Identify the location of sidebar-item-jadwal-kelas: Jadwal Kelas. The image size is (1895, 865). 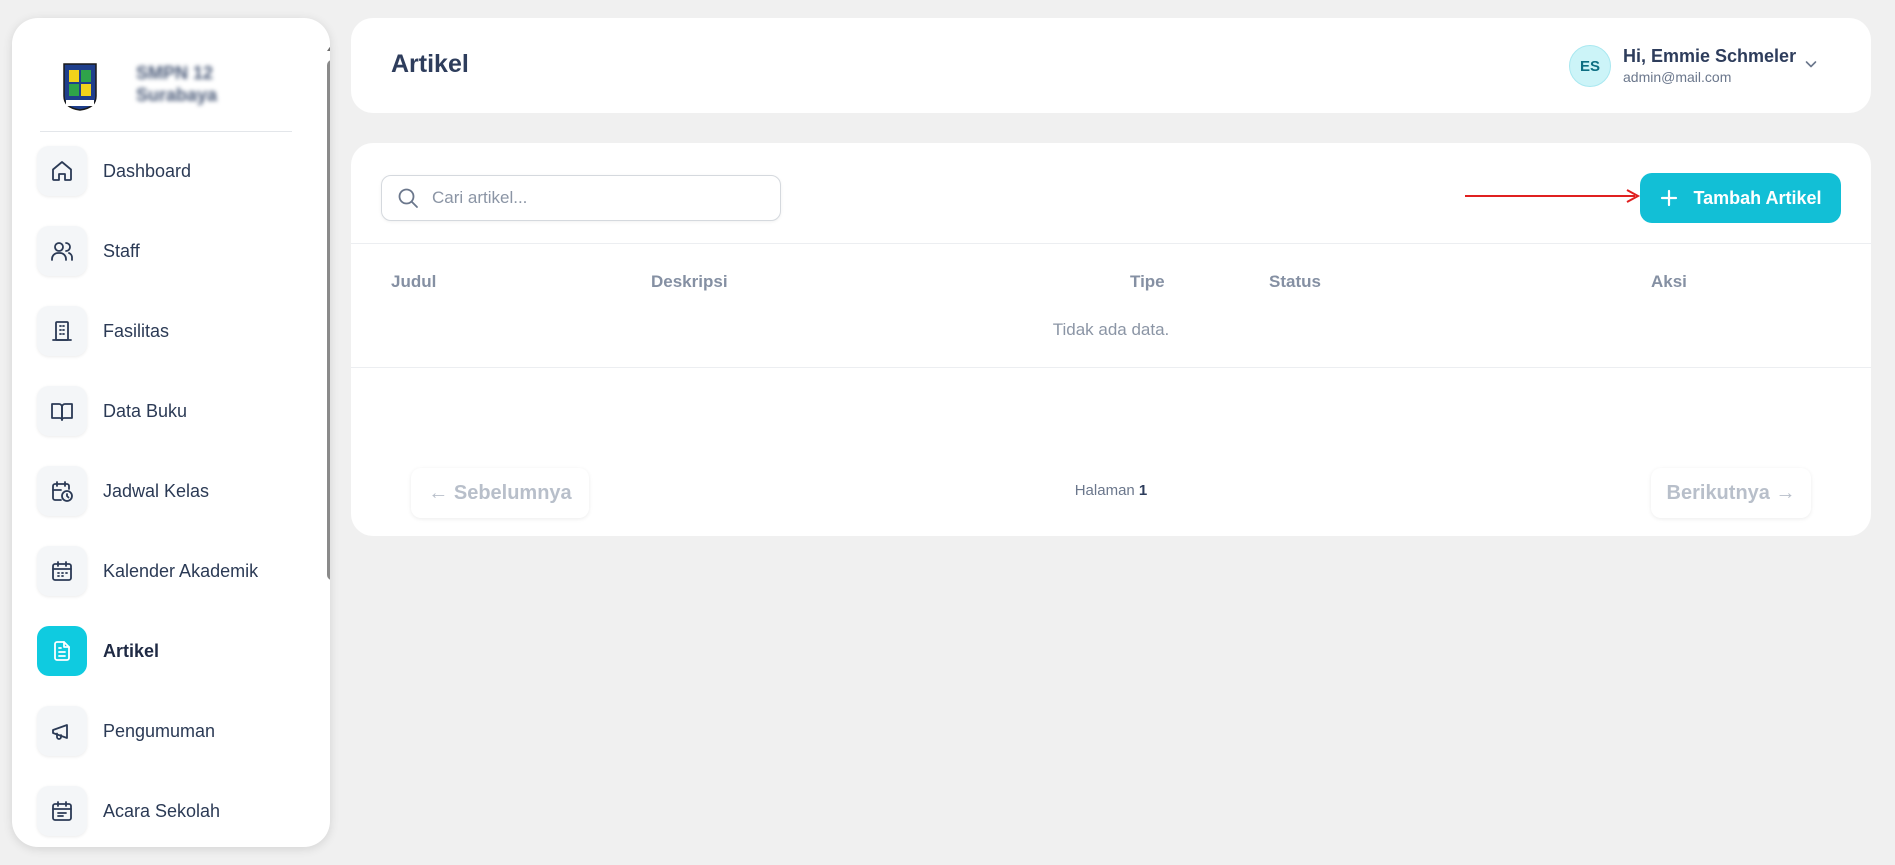
(177, 491).